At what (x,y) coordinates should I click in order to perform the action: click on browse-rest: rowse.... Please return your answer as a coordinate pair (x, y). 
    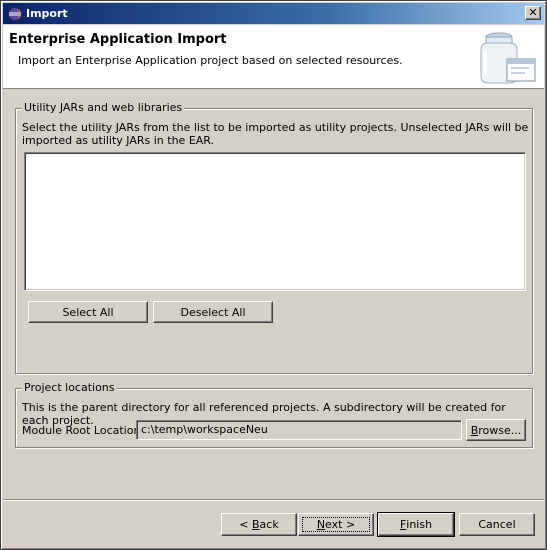
    Looking at the image, I should click on (500, 430).